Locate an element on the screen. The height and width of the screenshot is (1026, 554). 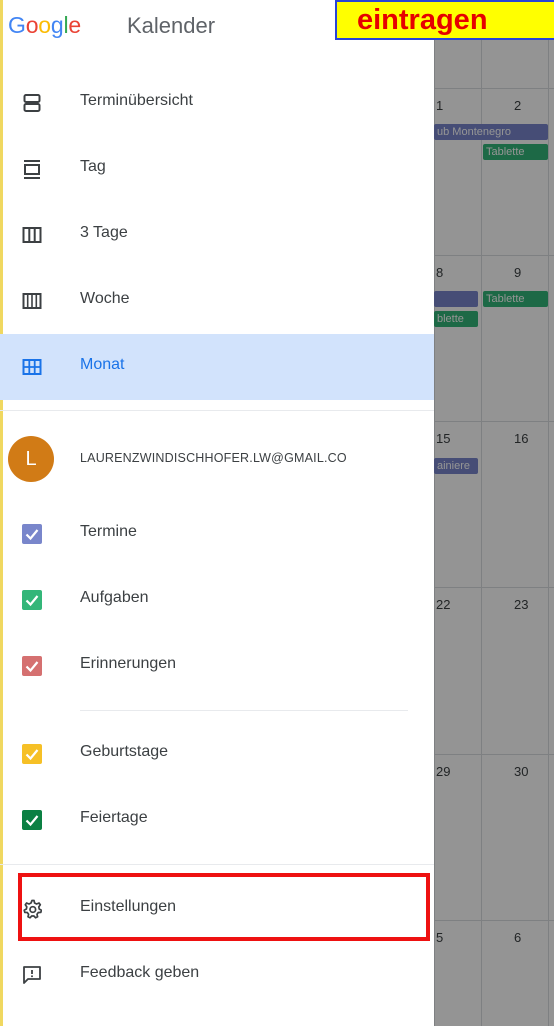
calendar-label: Erinnerungen is located at coordinates (128, 663).